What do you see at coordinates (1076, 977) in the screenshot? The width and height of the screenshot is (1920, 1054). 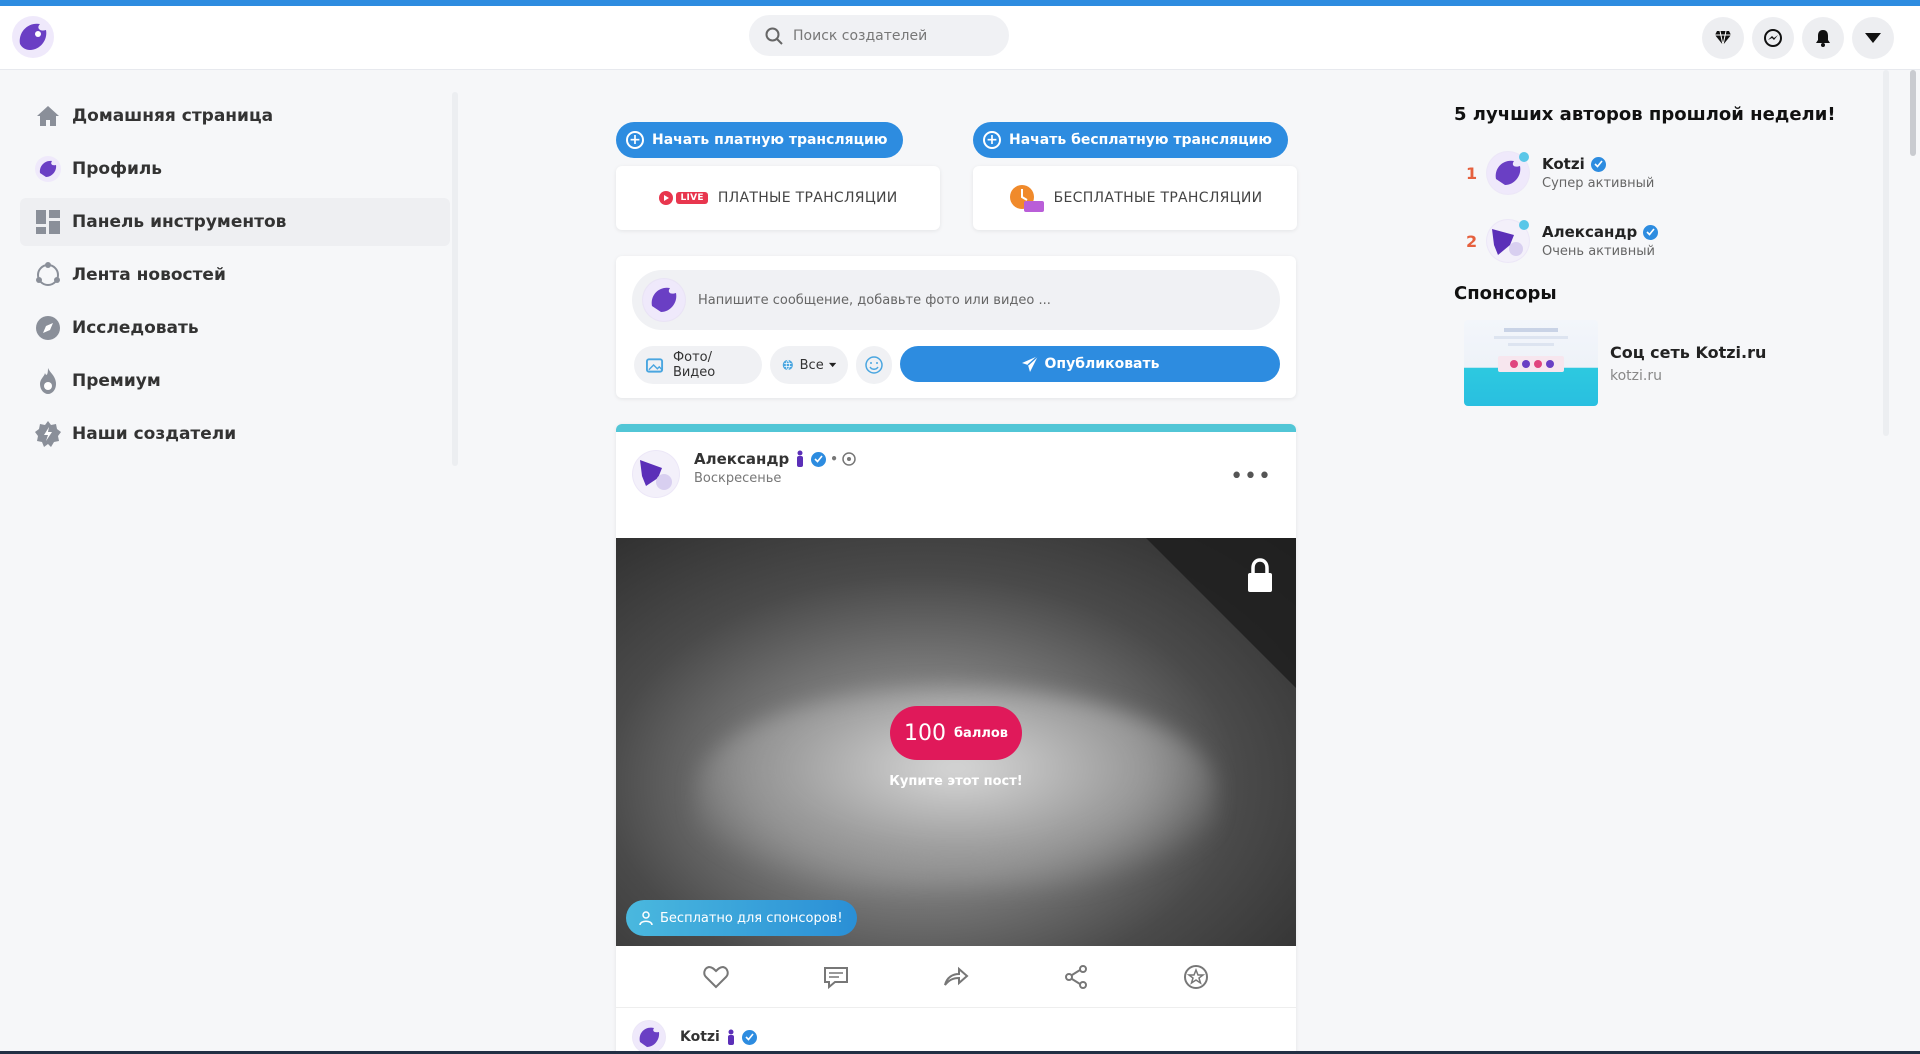 I see `share-icon` at bounding box center [1076, 977].